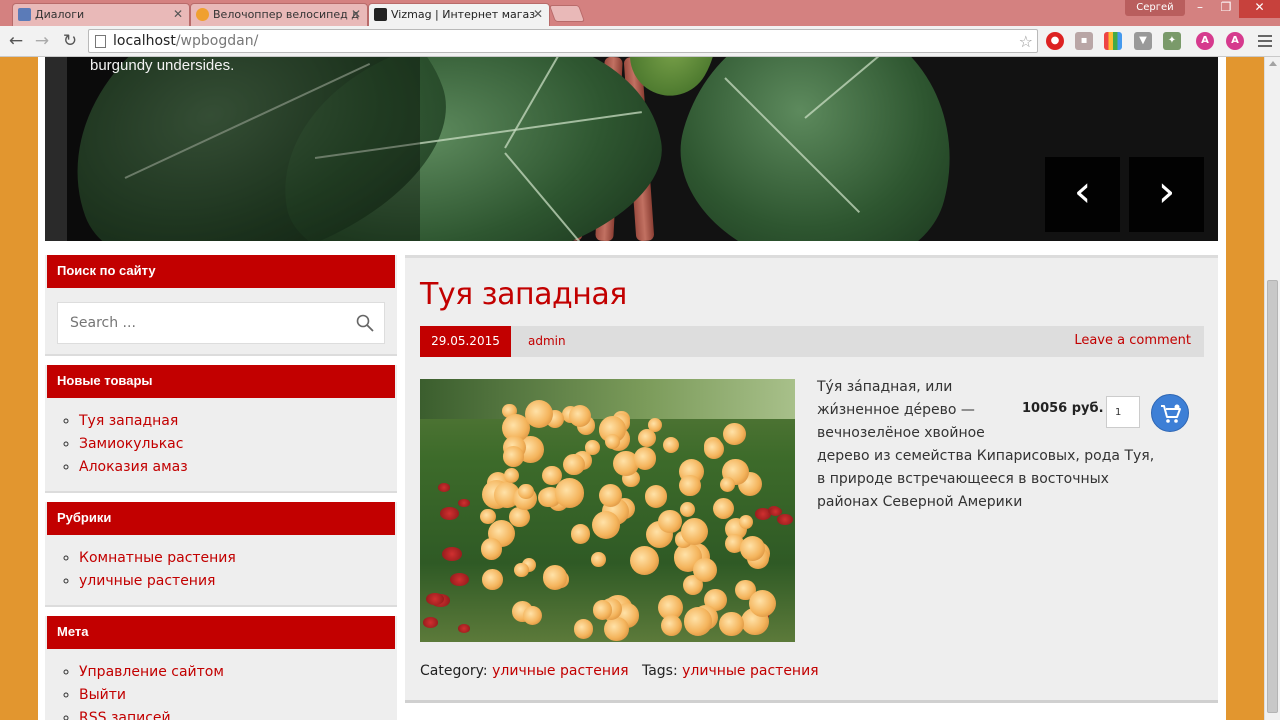  Describe the element at coordinates (812, 341) in the screenshot. I see `post-meta-bar: 29.05.2015 admin Leave a comment` at that location.